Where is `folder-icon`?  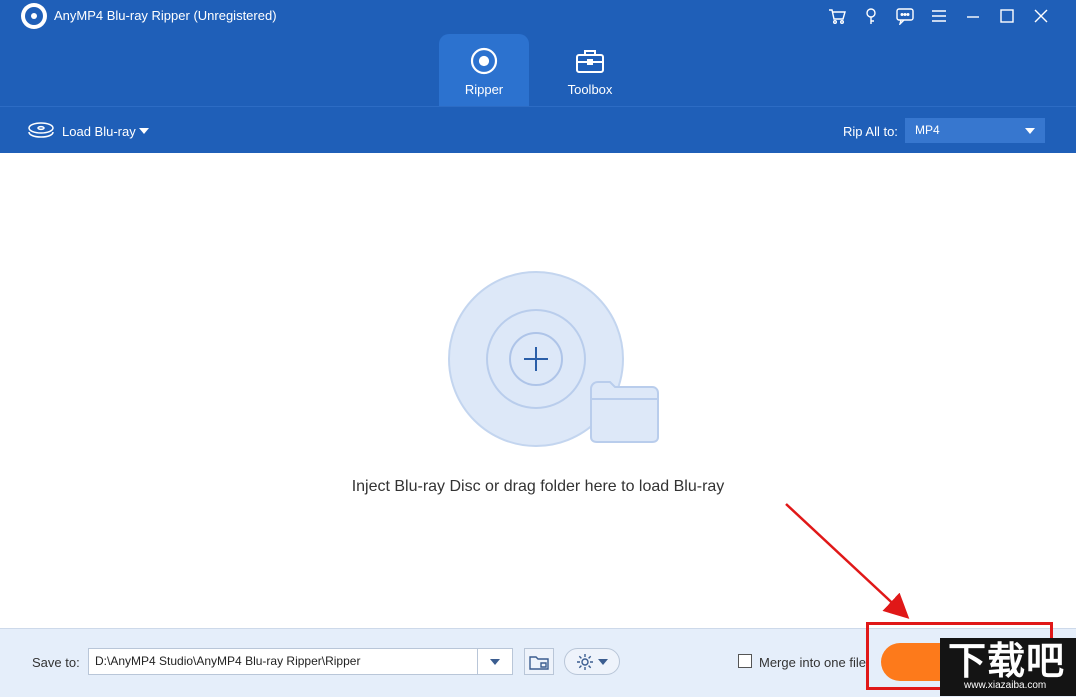 folder-icon is located at coordinates (539, 662).